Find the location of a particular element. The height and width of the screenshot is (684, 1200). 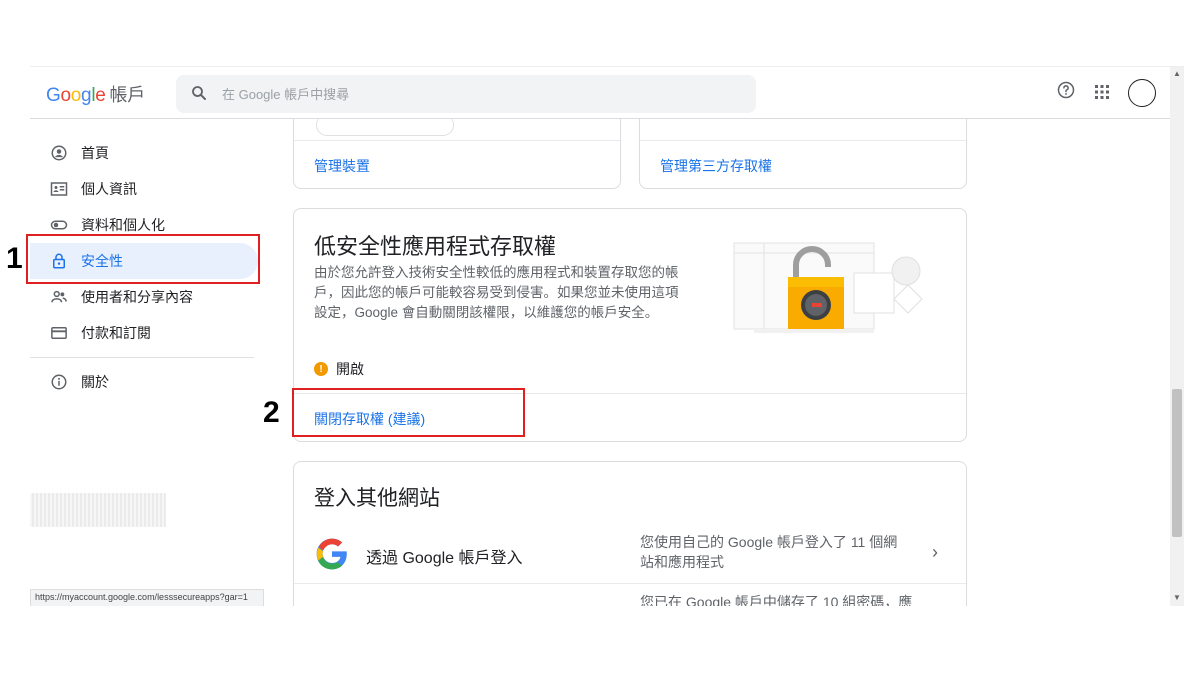

scroll-up-icon: ▲ is located at coordinates (1177, 73).